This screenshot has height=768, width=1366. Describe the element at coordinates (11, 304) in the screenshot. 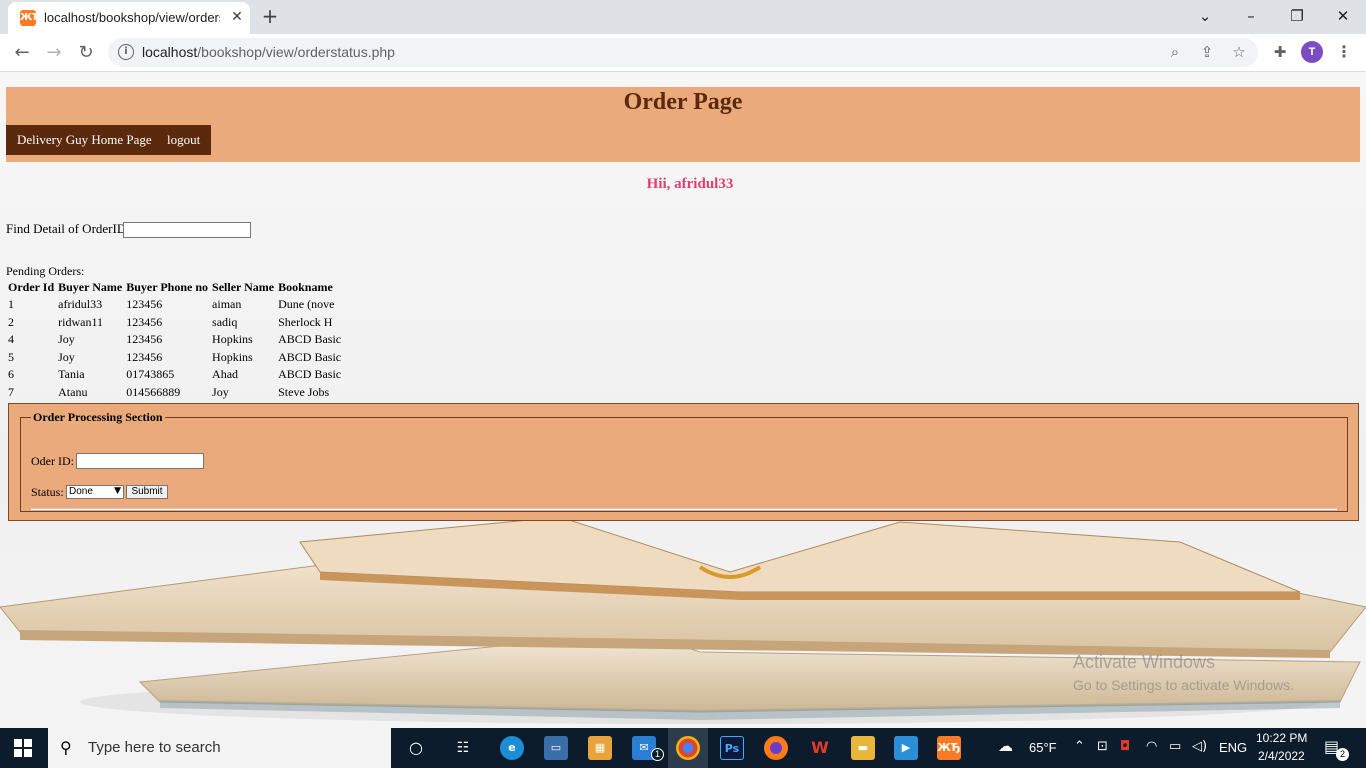

I see `table-cell: 1` at that location.